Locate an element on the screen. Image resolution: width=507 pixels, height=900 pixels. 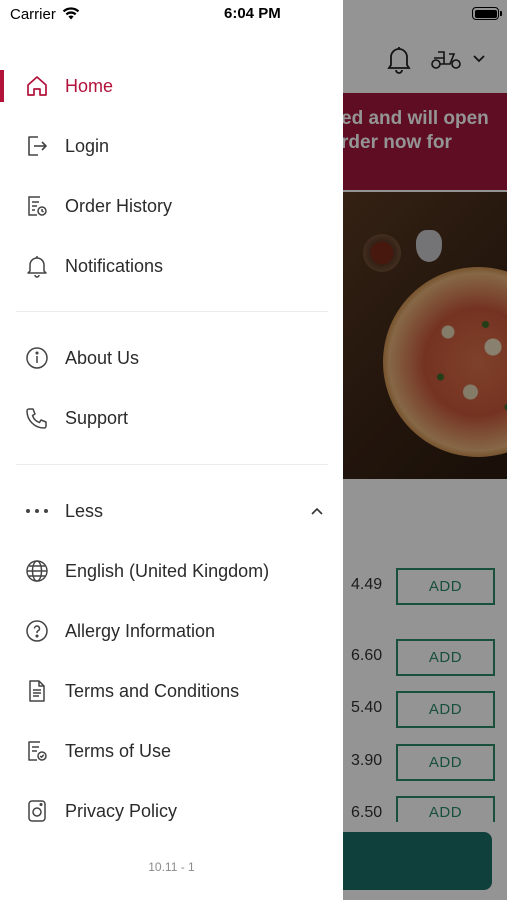
menu-item-terms-of-use: Terms of Use is located at coordinates (171, 751).